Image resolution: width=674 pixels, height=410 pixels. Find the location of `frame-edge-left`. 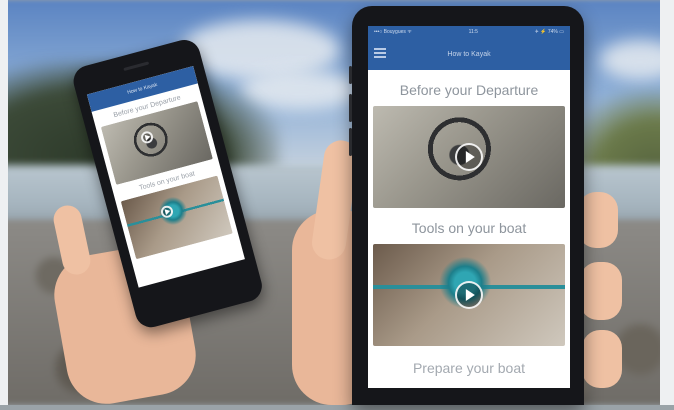

frame-edge-left is located at coordinates (4, 202).